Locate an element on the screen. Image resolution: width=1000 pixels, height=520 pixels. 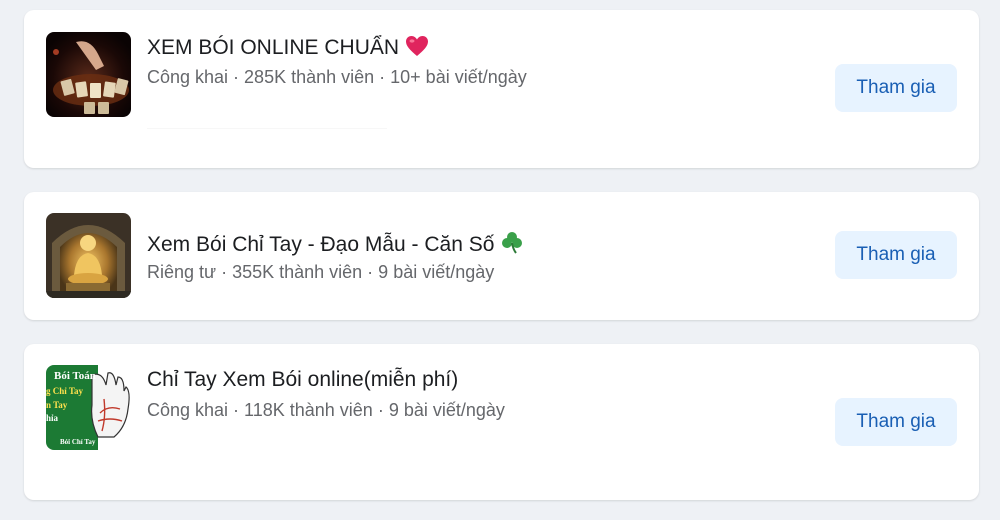
thumbnail-text-5: Bói Chỉ Tay is located at coordinates (78, 442).